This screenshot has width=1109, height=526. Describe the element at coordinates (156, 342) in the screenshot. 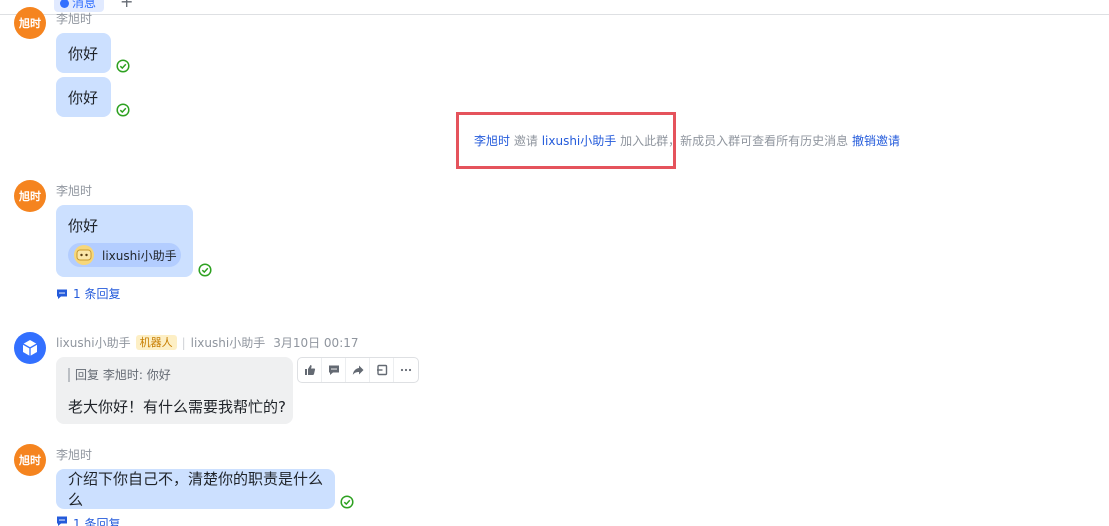

I see `bot-tag: 机器人` at that location.